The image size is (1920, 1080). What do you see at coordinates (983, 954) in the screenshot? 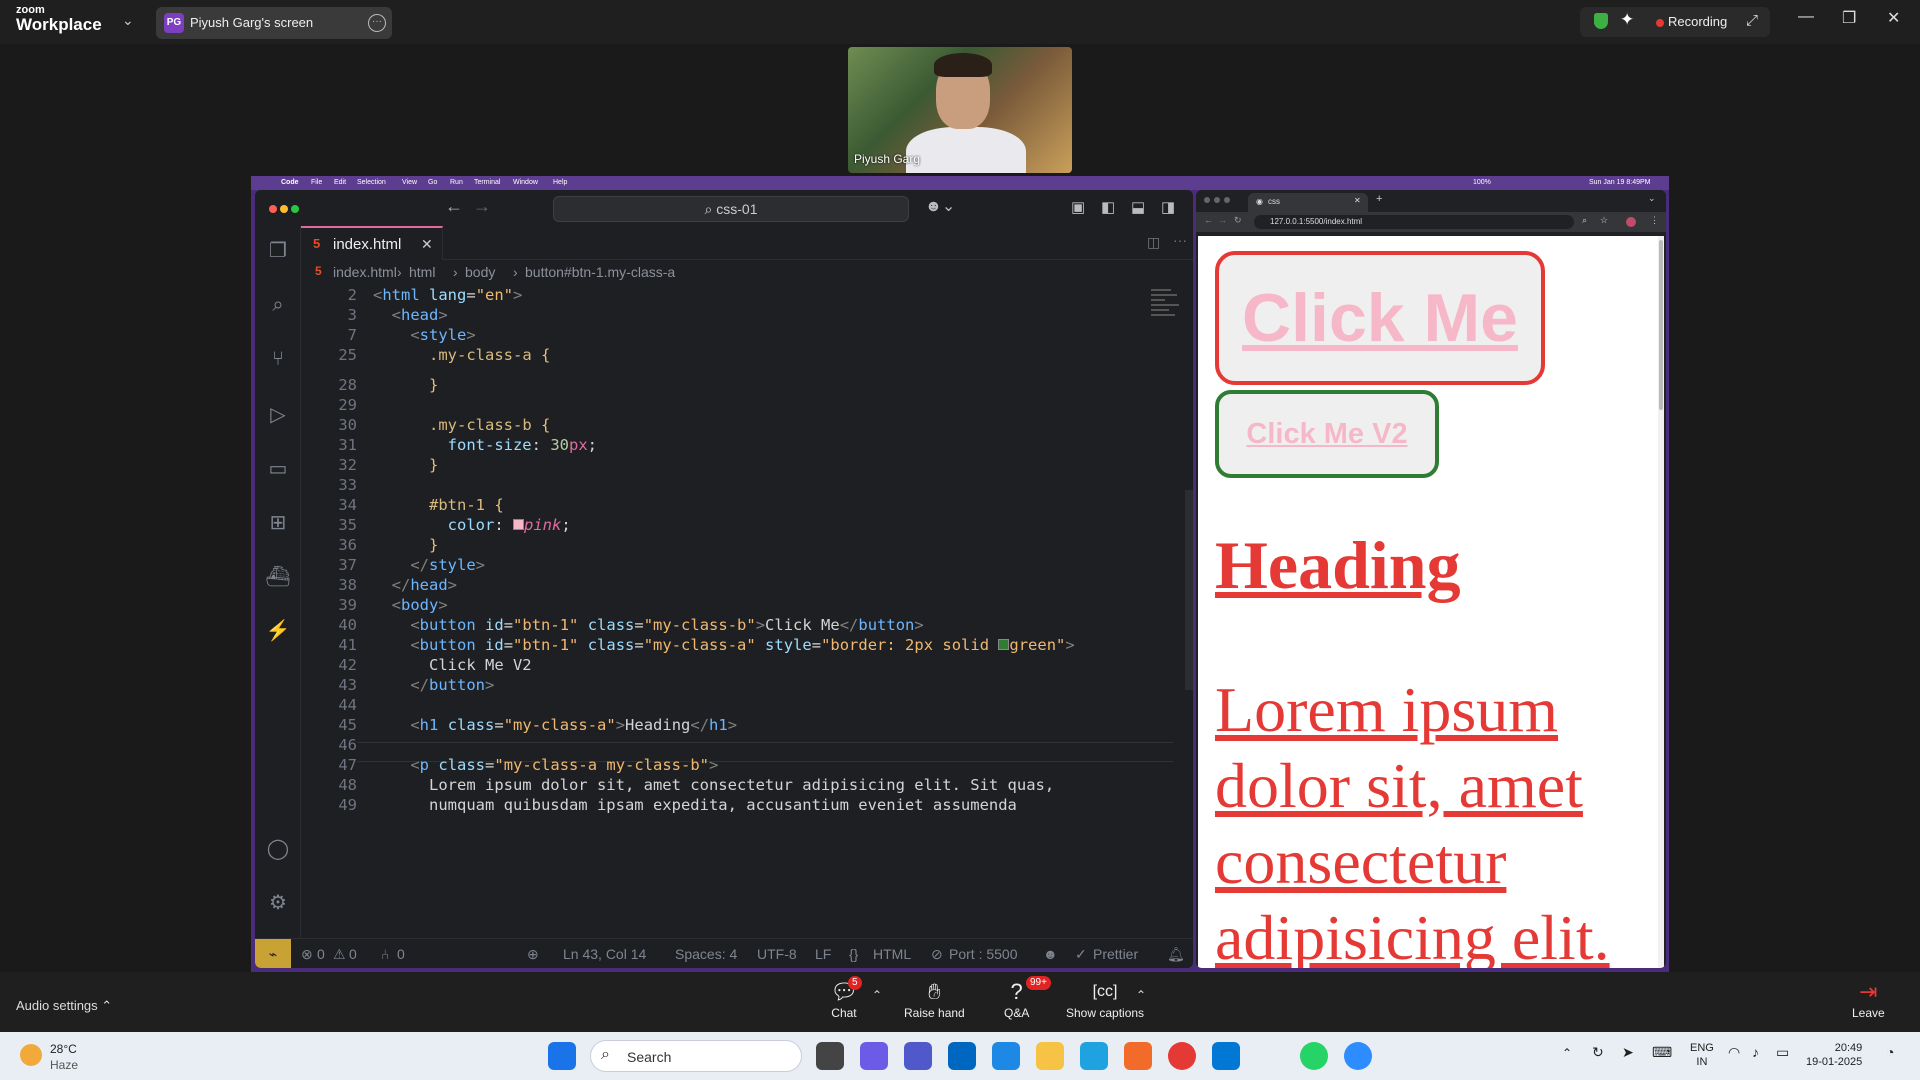
I see `live-server-port: Port : 5500` at bounding box center [983, 954].